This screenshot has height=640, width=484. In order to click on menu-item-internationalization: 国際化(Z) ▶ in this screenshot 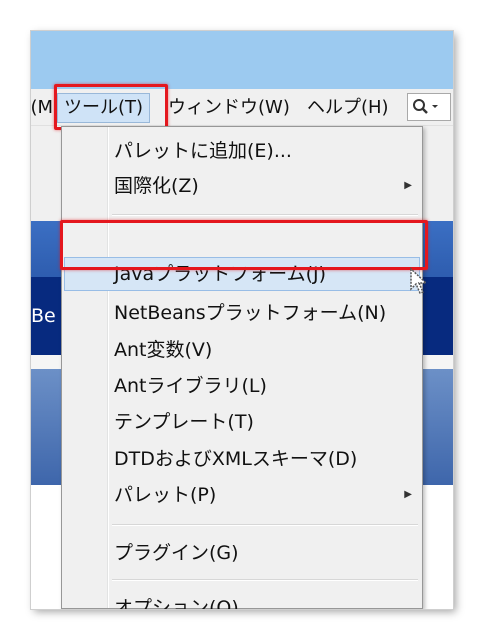, I will do `click(242, 186)`.